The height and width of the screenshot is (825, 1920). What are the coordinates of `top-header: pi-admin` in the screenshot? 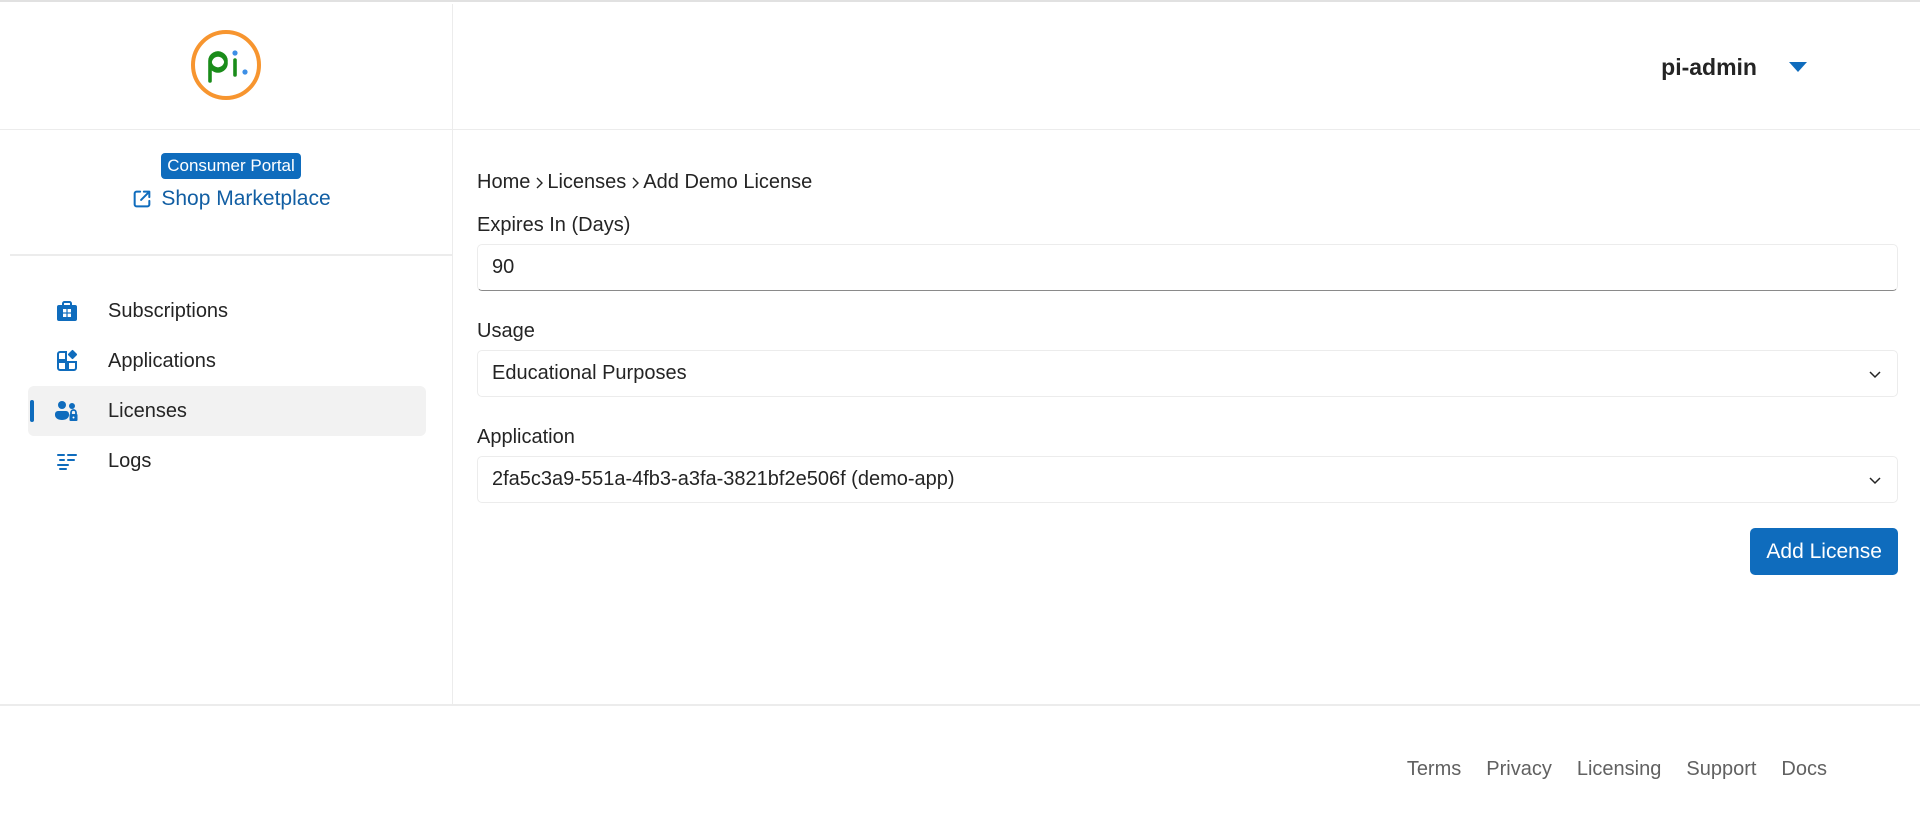 It's located at (1186, 67).